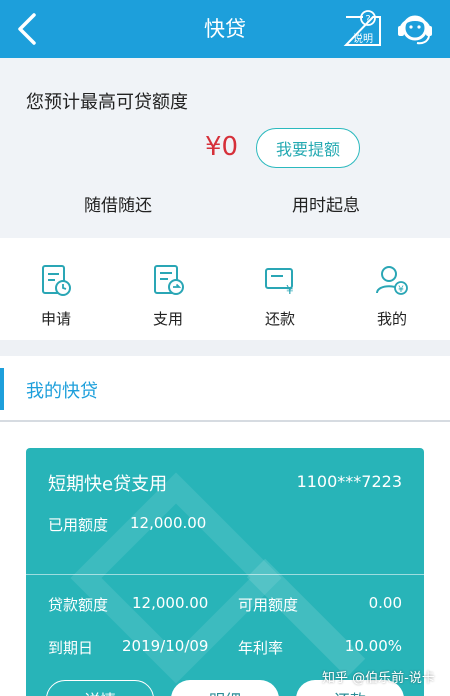 The height and width of the screenshot is (696, 450). What do you see at coordinates (308, 148) in the screenshot?
I see `raise-limit-button: 我要提额` at bounding box center [308, 148].